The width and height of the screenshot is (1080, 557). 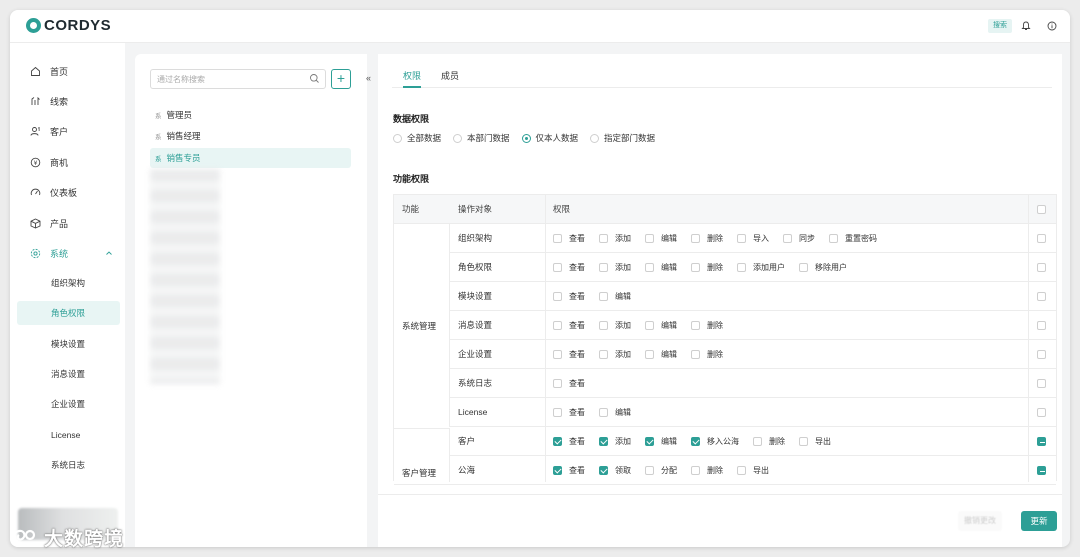 I want to click on tab-permissions: 权限, so click(x=412, y=77).